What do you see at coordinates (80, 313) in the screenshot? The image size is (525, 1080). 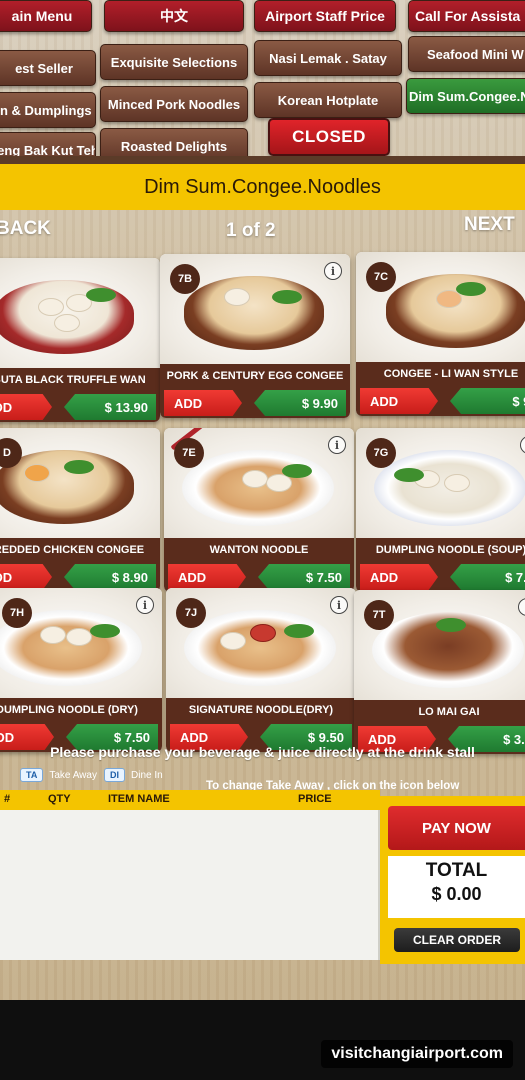 I see `food-photo` at bounding box center [80, 313].